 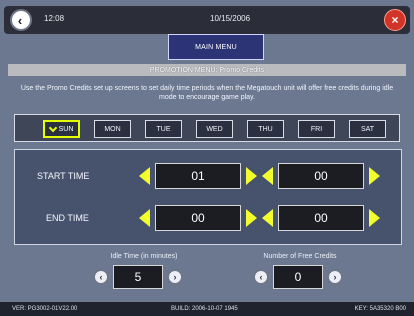 What do you see at coordinates (163, 129) in the screenshot?
I see `day-tue: TUE` at bounding box center [163, 129].